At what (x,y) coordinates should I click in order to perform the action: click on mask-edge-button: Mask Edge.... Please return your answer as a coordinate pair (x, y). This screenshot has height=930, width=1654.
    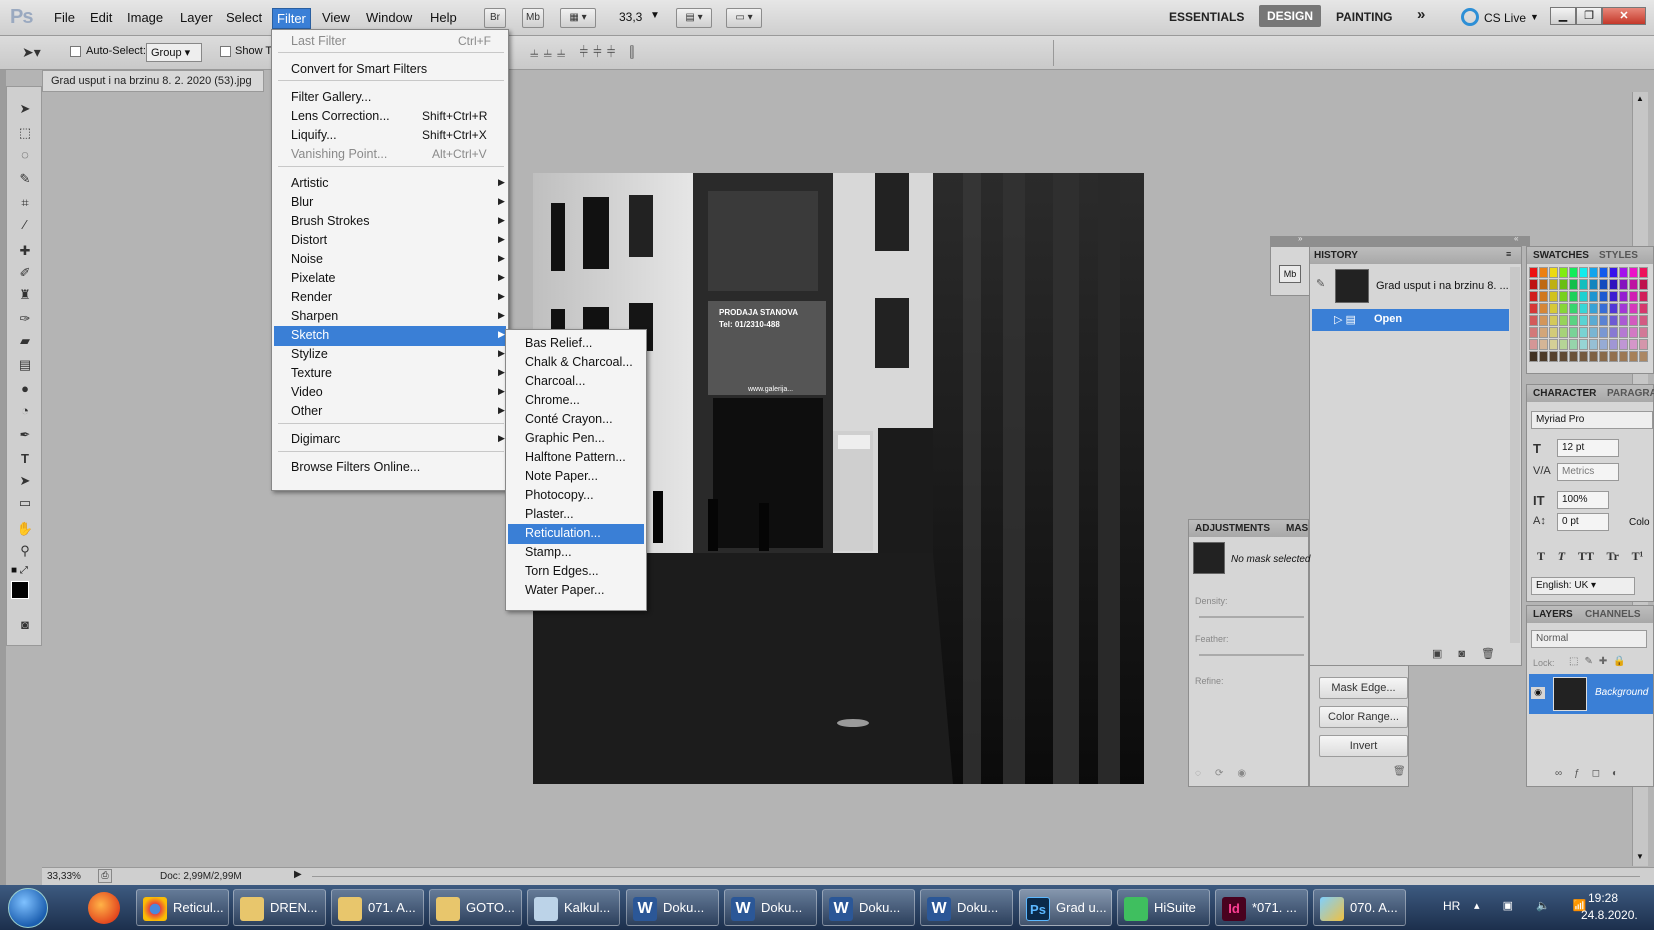
    Looking at the image, I should click on (1363, 688).